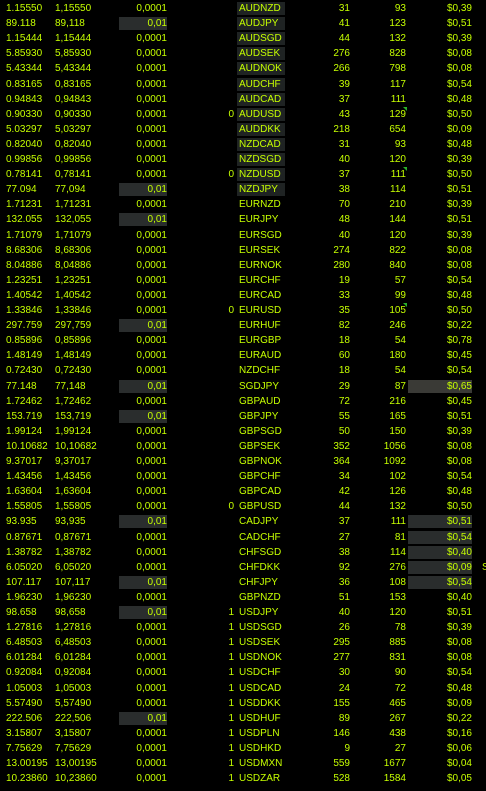 The image size is (486, 791). Describe the element at coordinates (260, 567) in the screenshot. I see `symbol-cell: CHFDKK` at that location.